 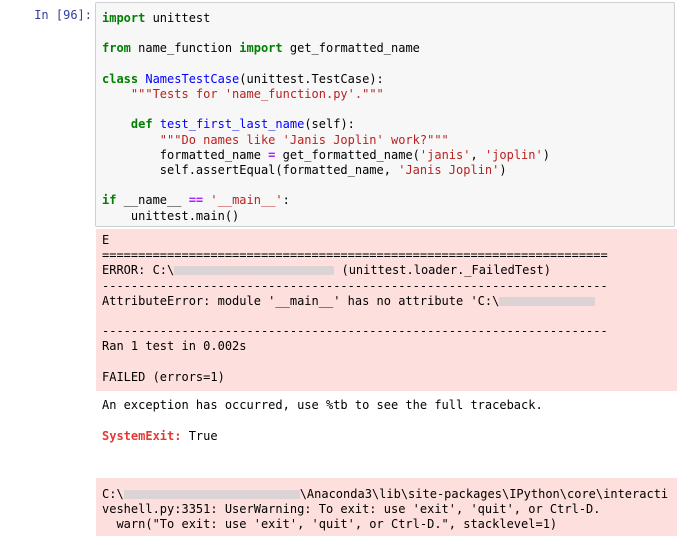 What do you see at coordinates (142, 436) in the screenshot?
I see `exception-name: SystemExit:` at bounding box center [142, 436].